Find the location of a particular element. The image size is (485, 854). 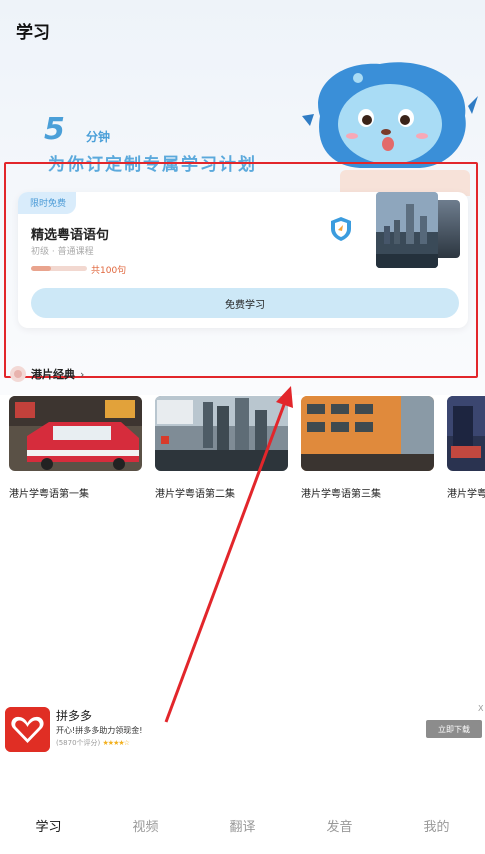

section-header-classic-films: 港片经典 › is located at coordinates (47, 374).